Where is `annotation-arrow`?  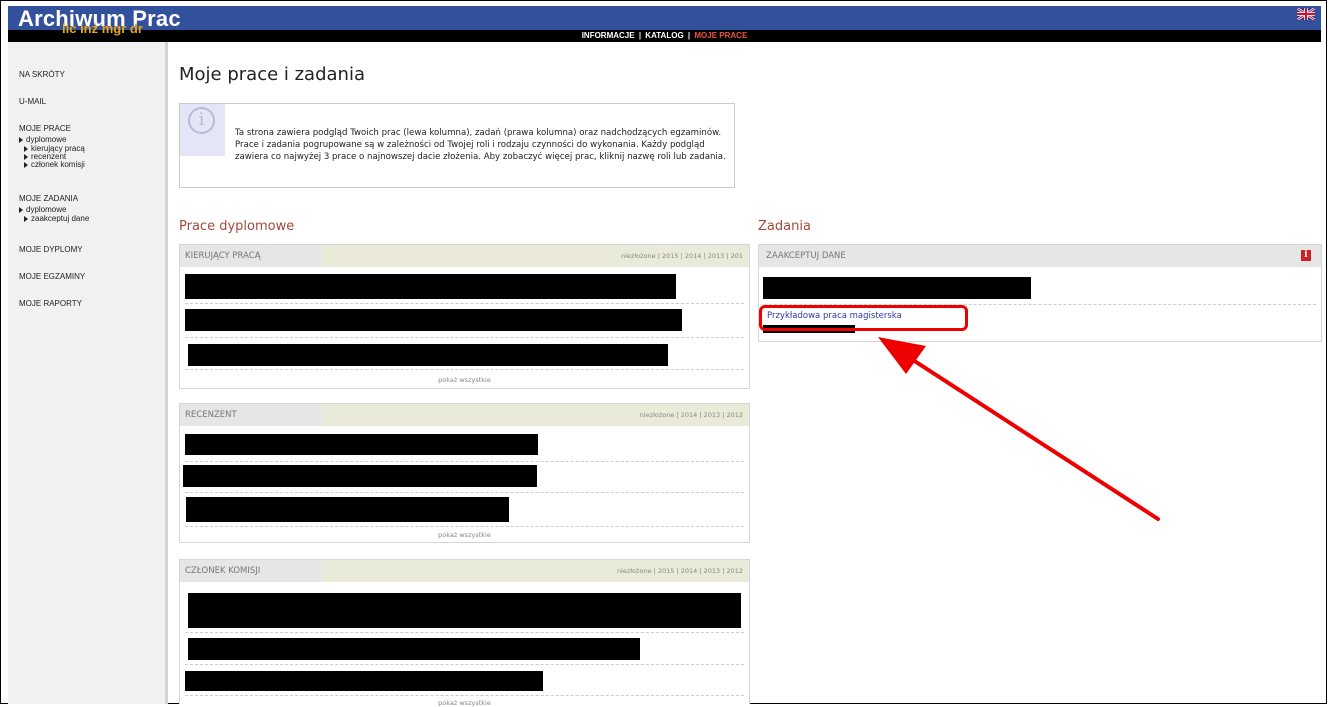 annotation-arrow is located at coordinates (1019, 429).